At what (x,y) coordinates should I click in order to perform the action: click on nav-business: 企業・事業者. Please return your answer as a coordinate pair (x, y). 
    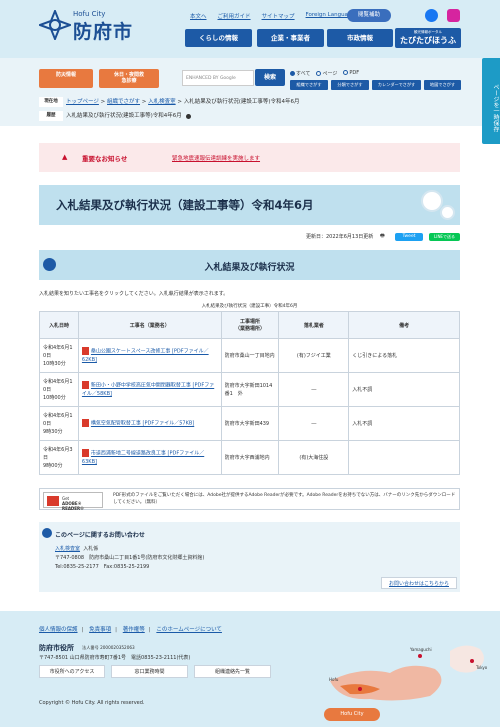
    Looking at the image, I should click on (290, 38).